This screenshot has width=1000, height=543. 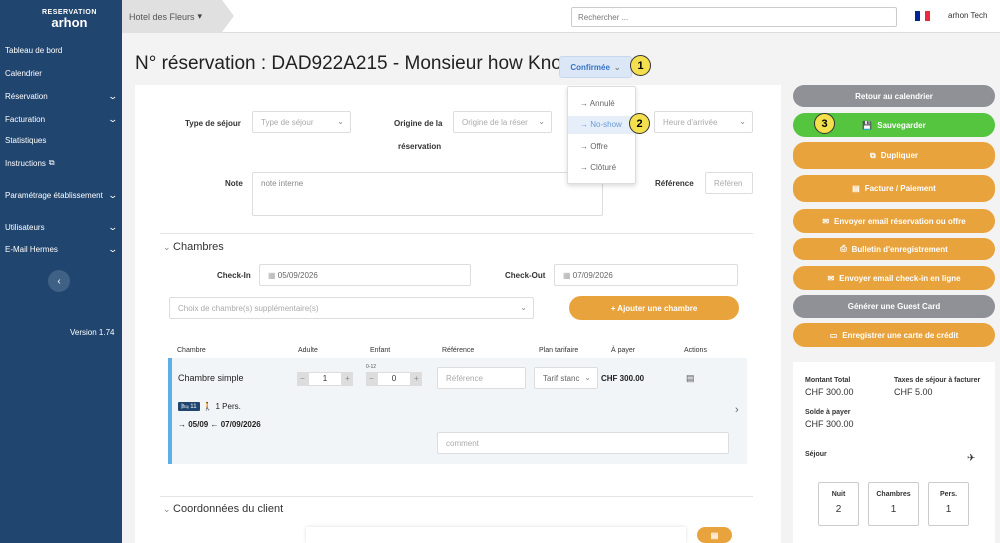 I want to click on col-enfant: Enfant, so click(x=380, y=350).